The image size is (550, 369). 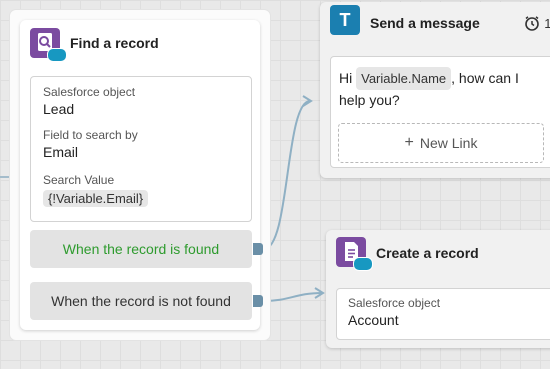 I want to click on branch-found-label: When the record is found, so click(x=141, y=249).